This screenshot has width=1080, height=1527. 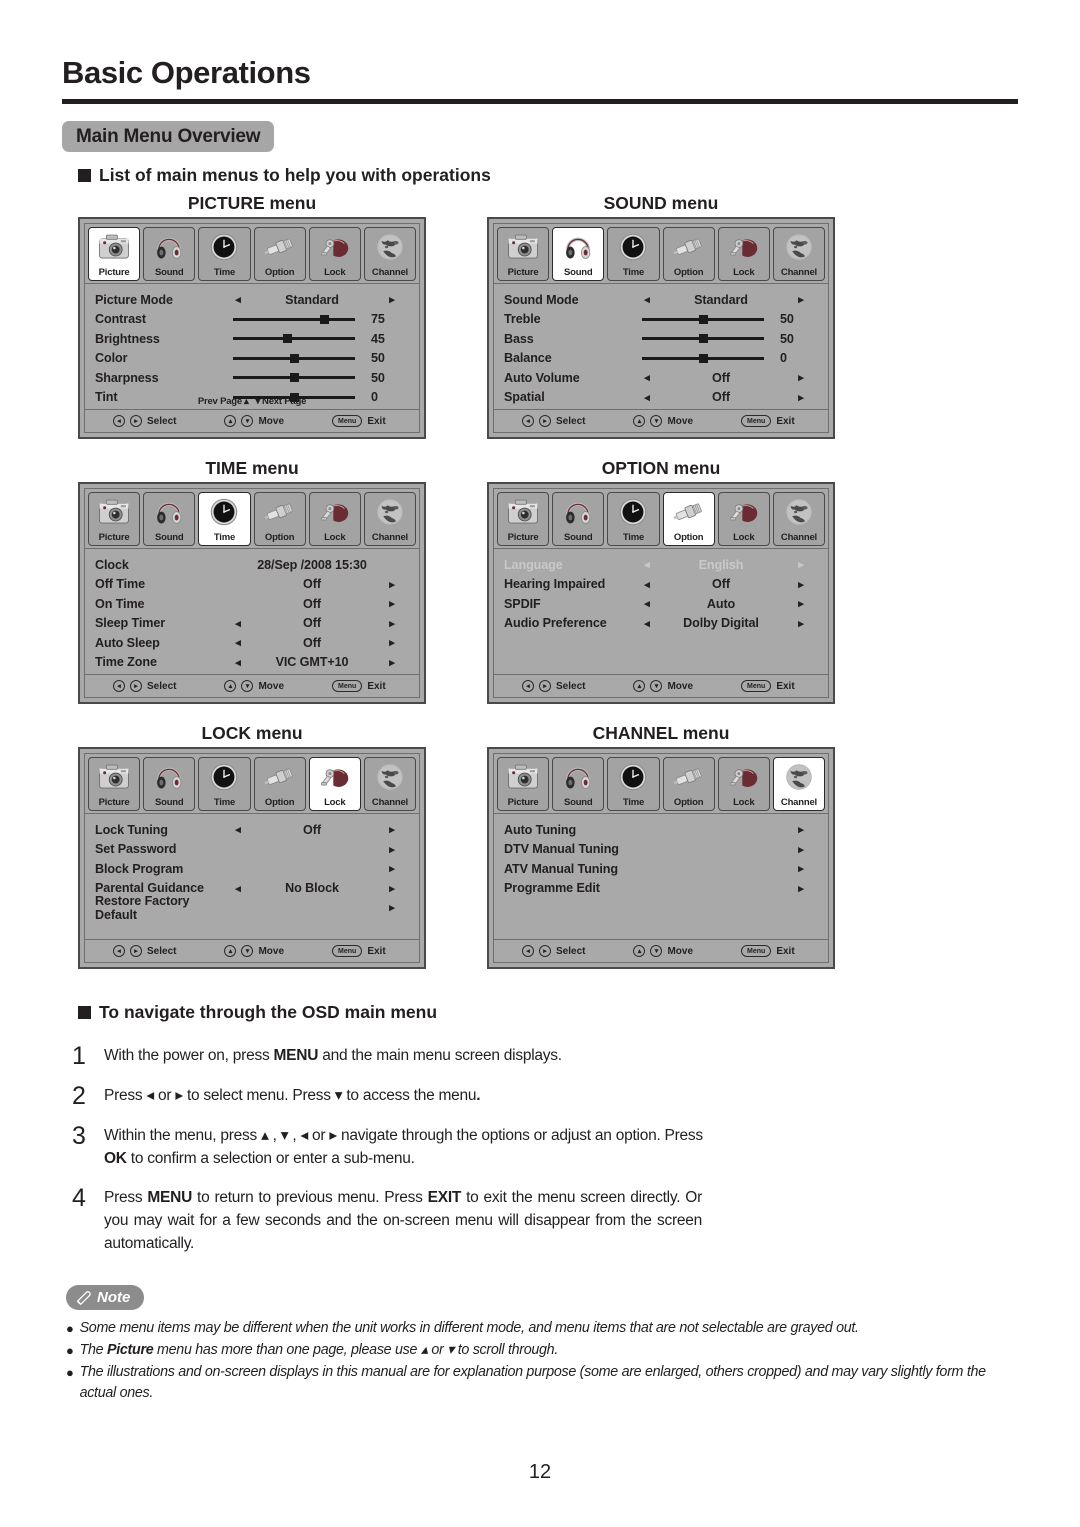 What do you see at coordinates (661, 398) in the screenshot?
I see `osd-row-option: Spatial ◂ Off ▸` at bounding box center [661, 398].